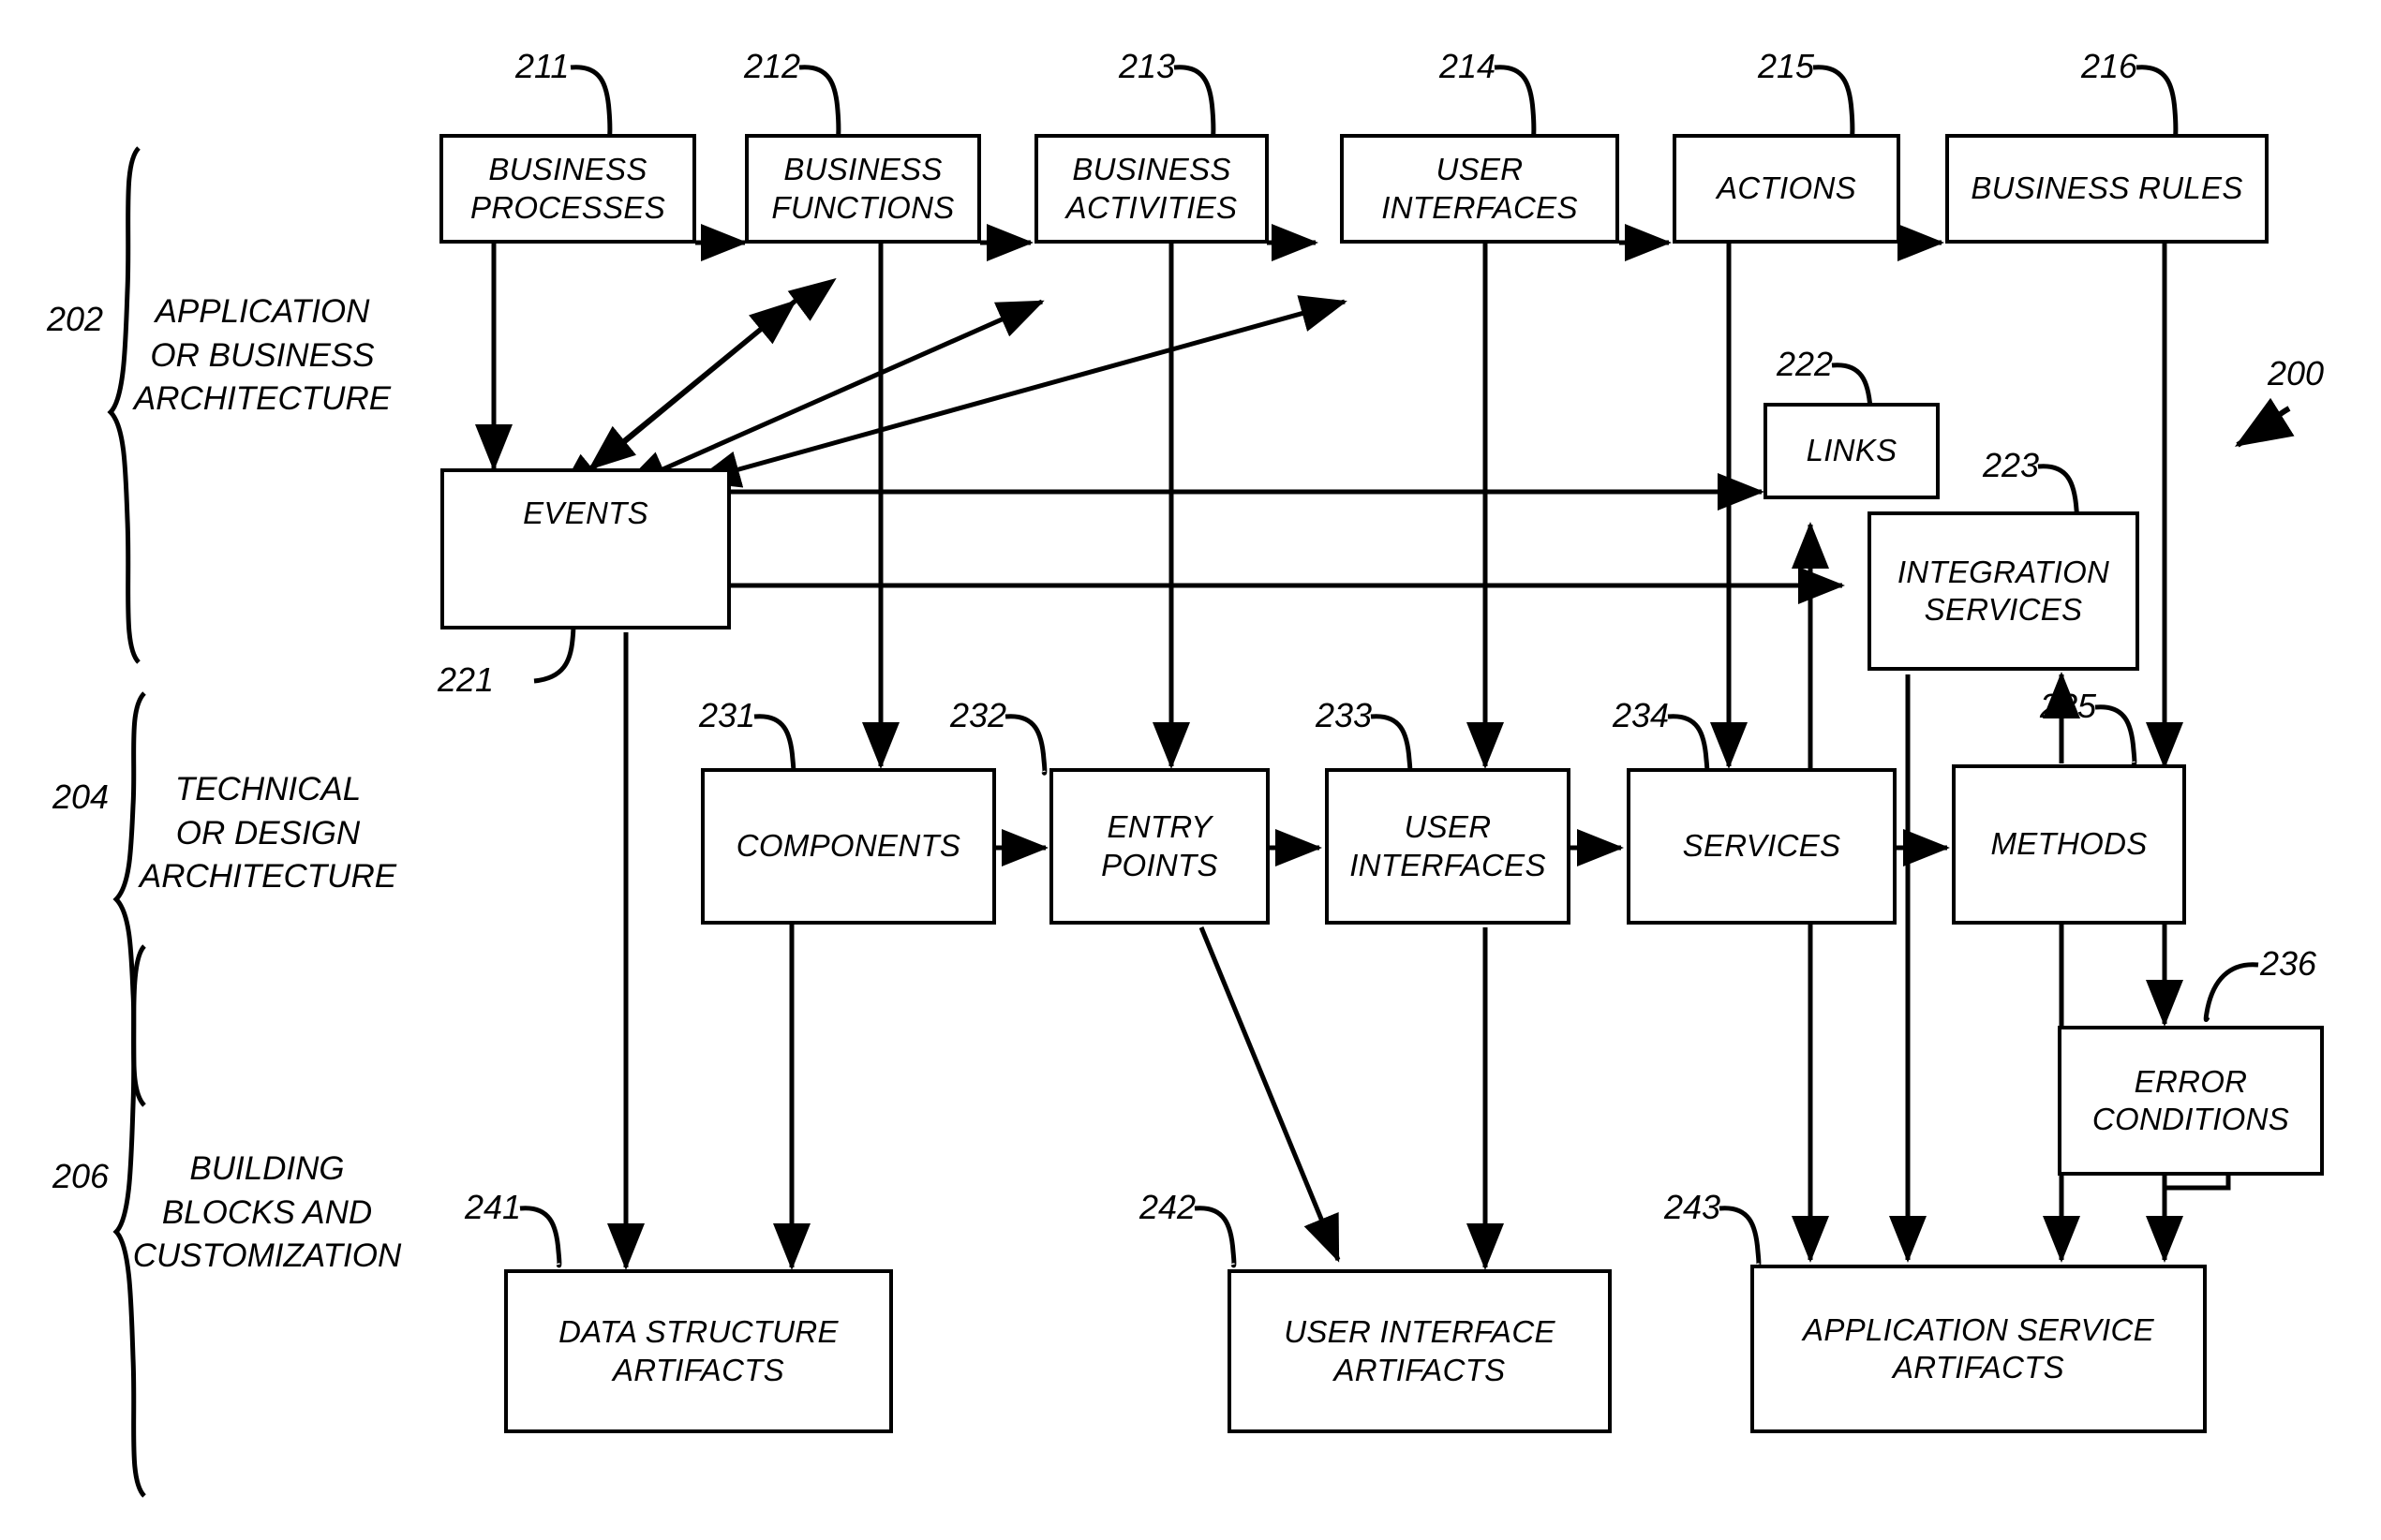 Image resolution: width=2381 pixels, height=1540 pixels. I want to click on section-ref-202: 202, so click(75, 319).